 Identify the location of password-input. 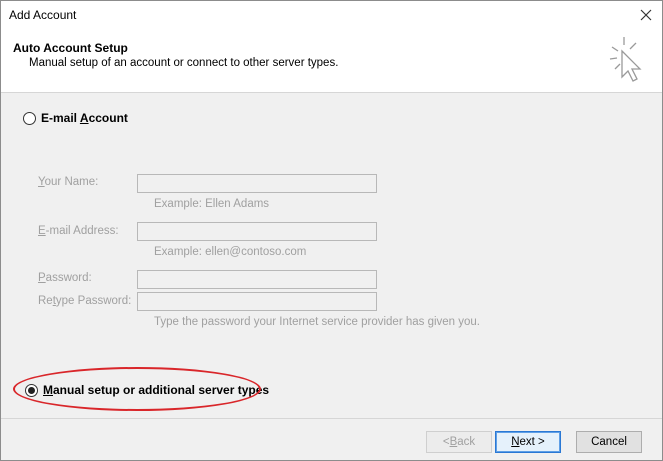
(257, 279).